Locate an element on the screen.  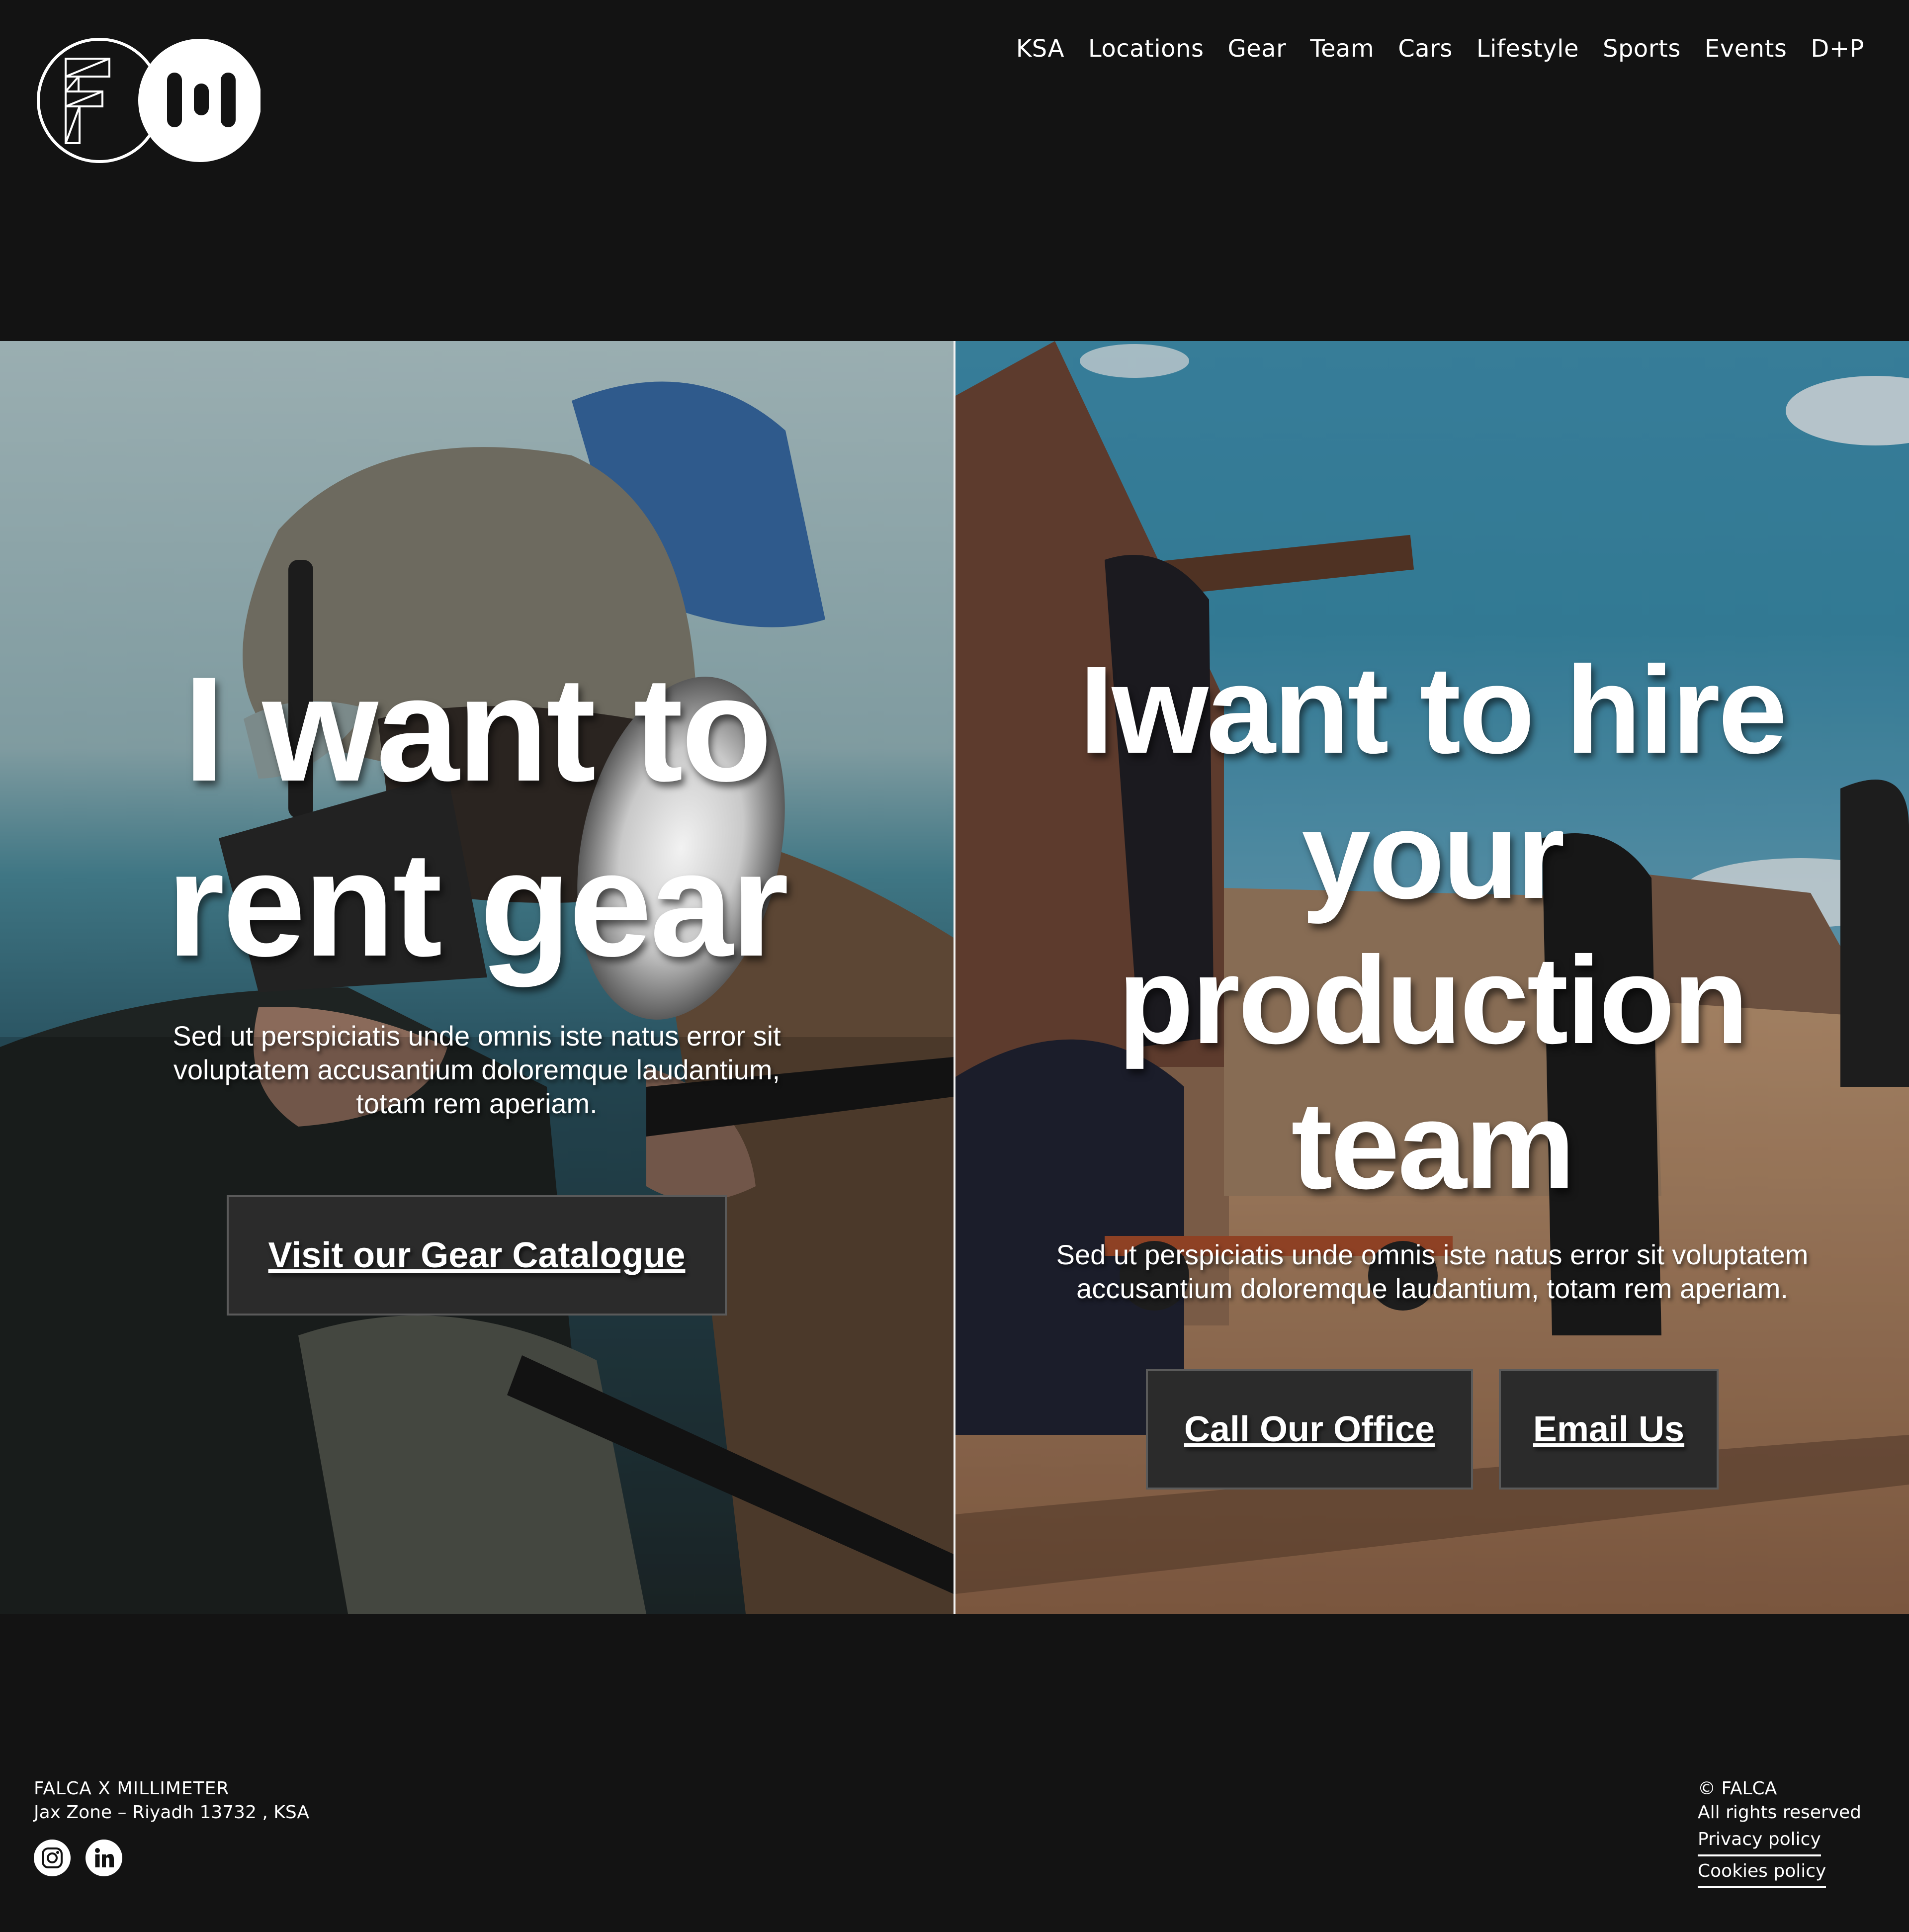
nav-gear: Gear is located at coordinates (1256, 49).